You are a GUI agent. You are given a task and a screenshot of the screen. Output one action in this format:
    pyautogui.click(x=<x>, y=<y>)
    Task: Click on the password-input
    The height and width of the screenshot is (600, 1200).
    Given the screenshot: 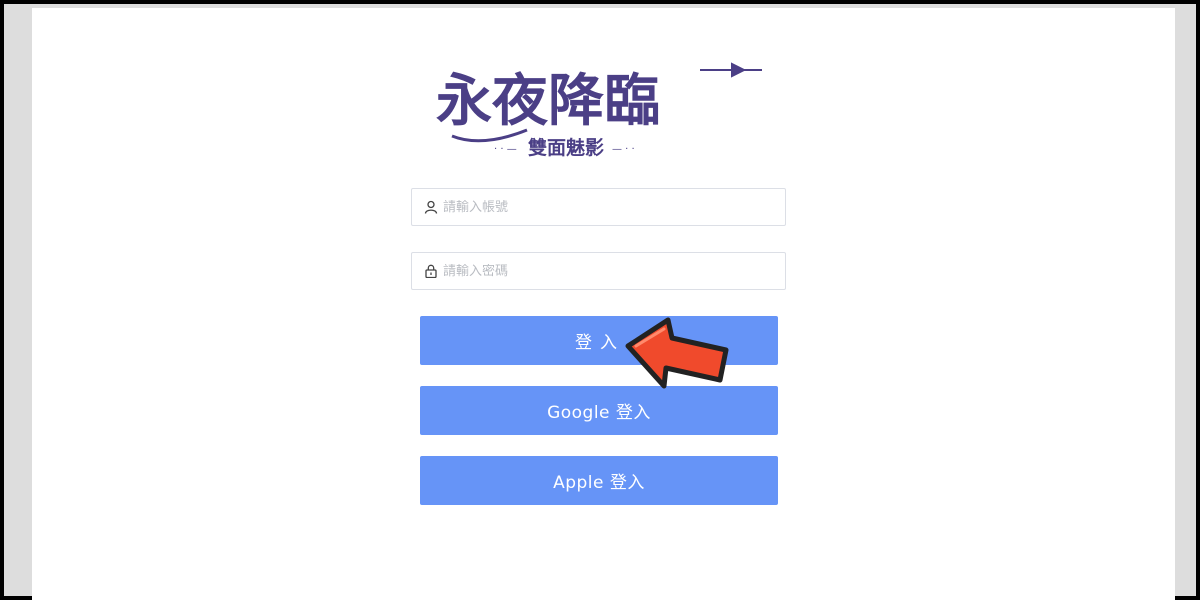 What is the action you would take?
    pyautogui.click(x=614, y=271)
    